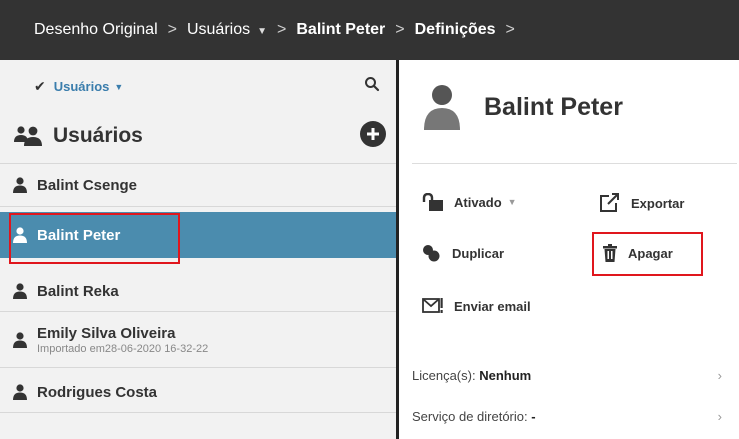 The width and height of the screenshot is (739, 439). I want to click on user-avatar-icon, so click(442, 107).